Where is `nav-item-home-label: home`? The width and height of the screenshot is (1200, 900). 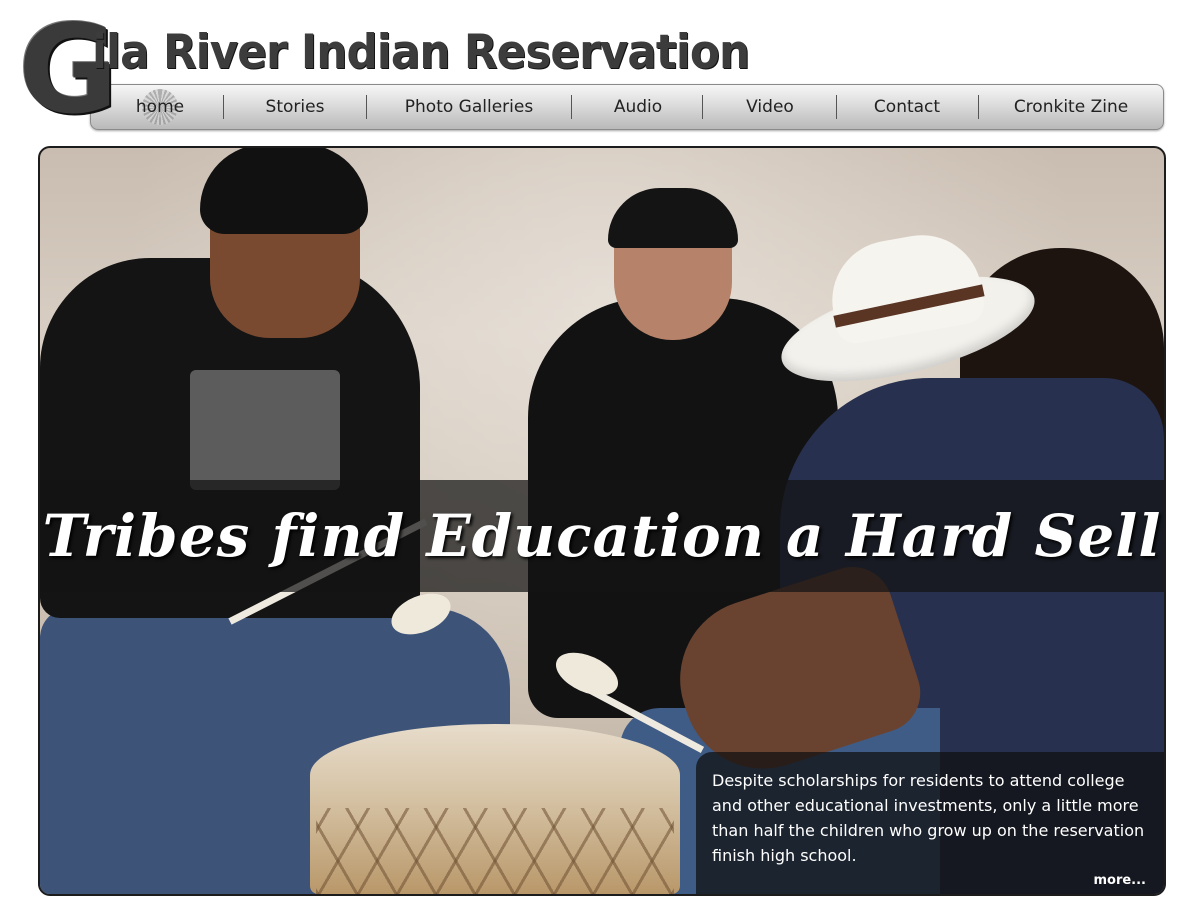
nav-item-home-label: home is located at coordinates (160, 107).